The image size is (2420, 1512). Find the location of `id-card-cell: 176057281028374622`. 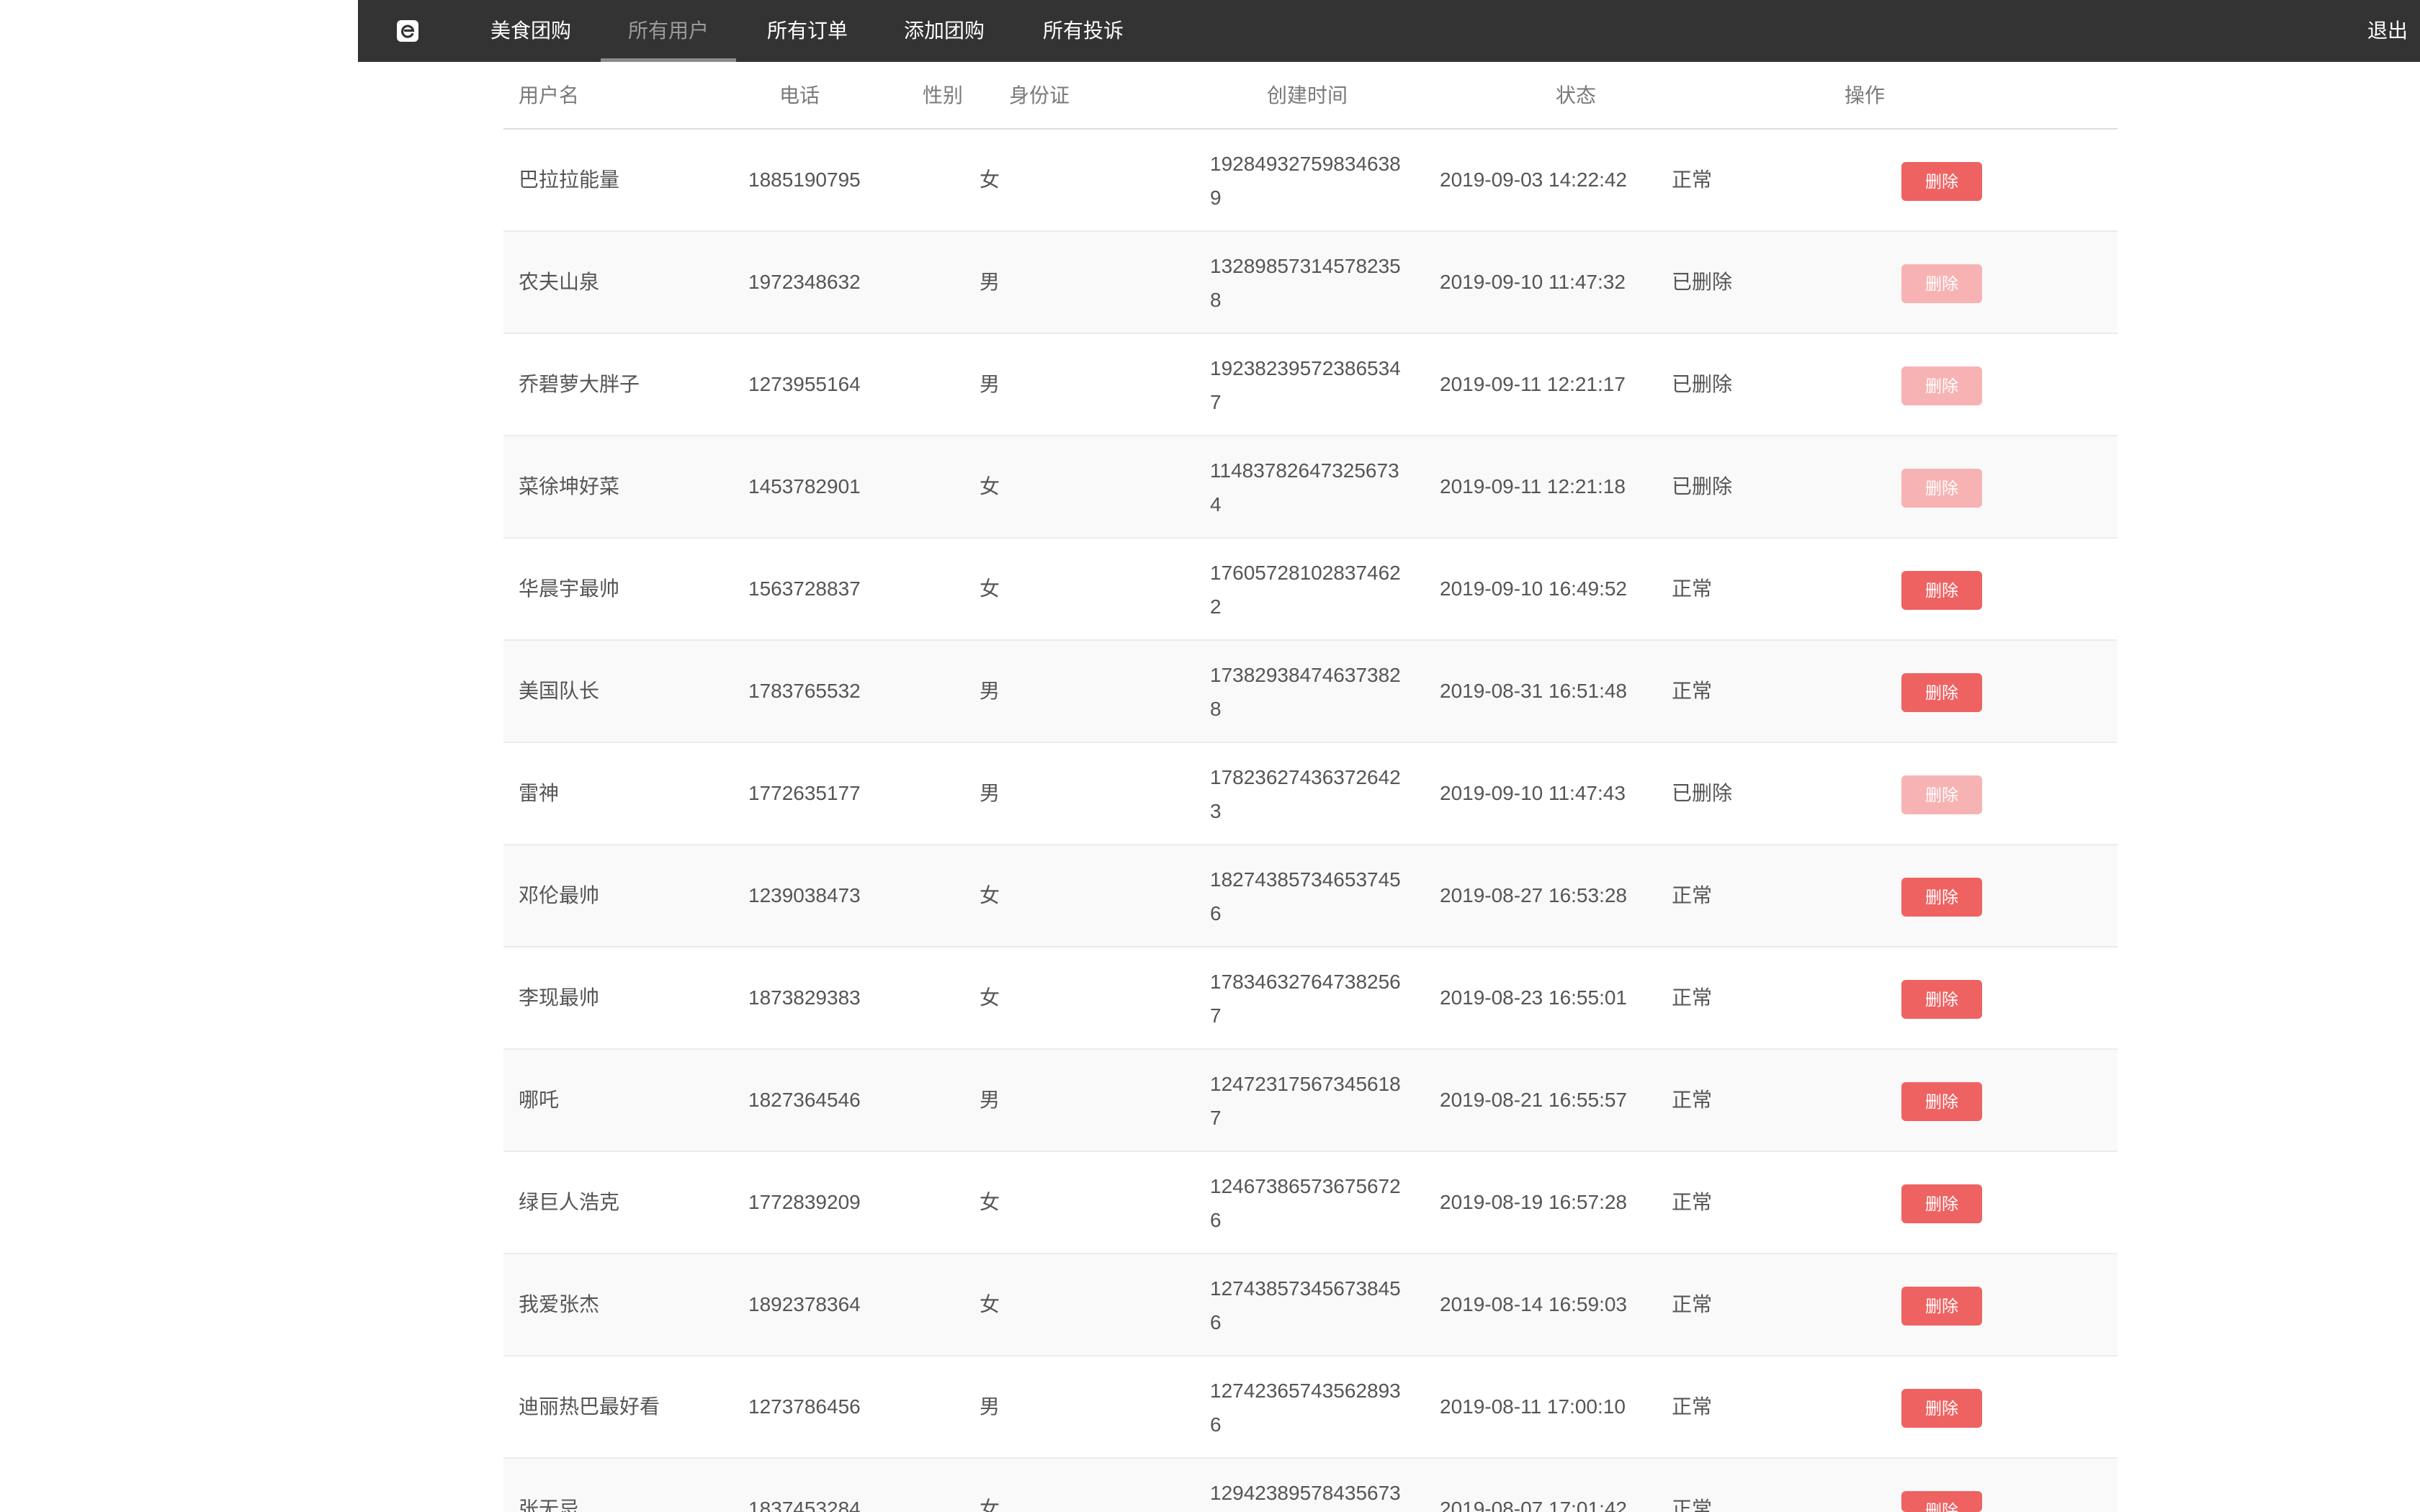

id-card-cell: 176057281028374622 is located at coordinates (1305, 590).